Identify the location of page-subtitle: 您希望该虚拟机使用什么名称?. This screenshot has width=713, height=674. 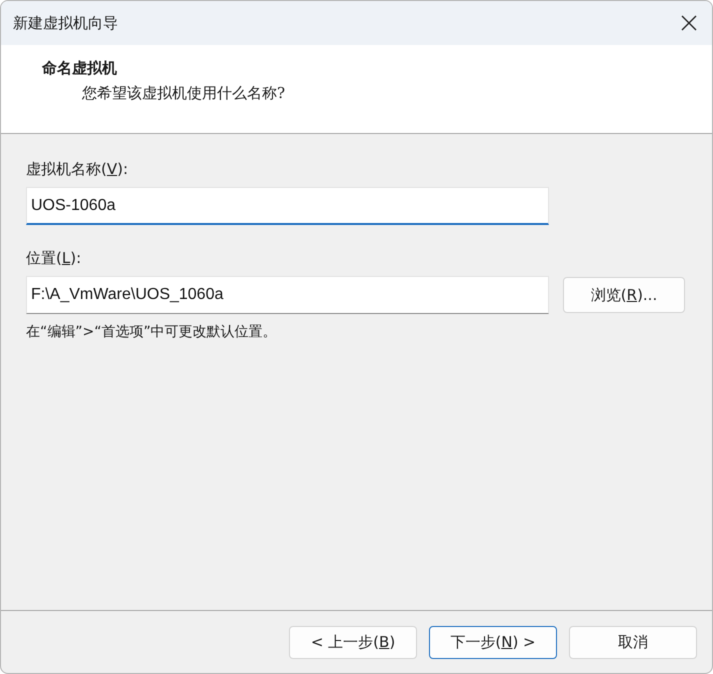
(183, 93).